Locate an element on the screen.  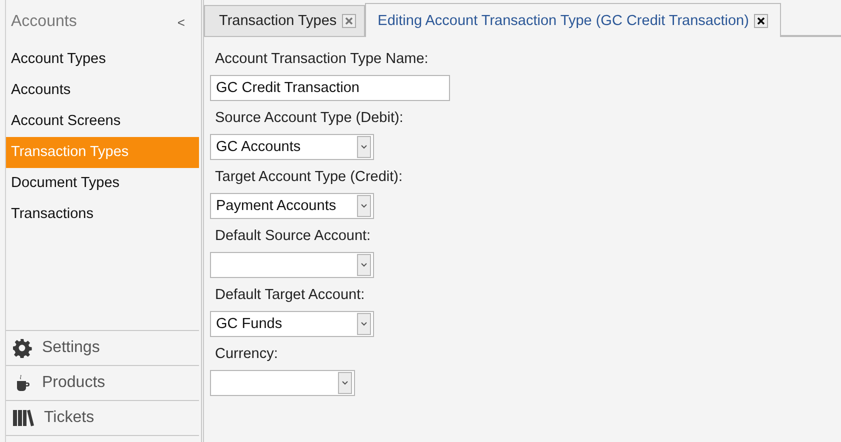
field-label: Default Source Account: is located at coordinates (292, 236).